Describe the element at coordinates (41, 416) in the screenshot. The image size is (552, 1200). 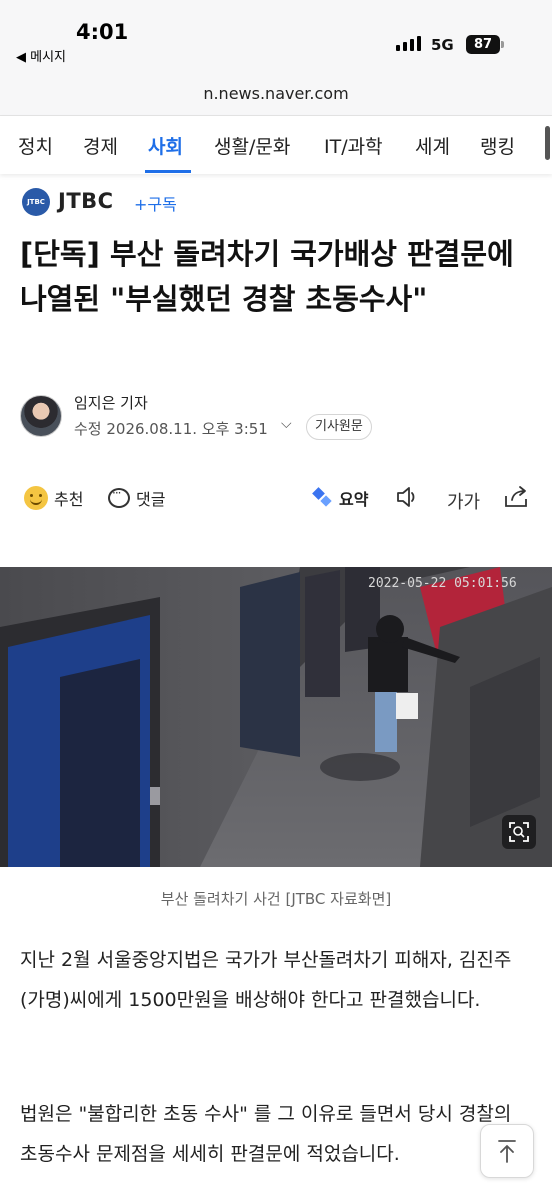
I see `reporter-avatar` at that location.